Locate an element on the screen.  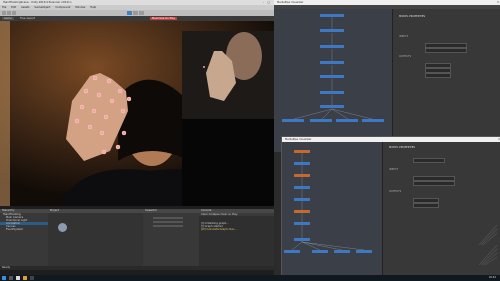
unity-taskbar-icon is located at coordinates (18, 278).